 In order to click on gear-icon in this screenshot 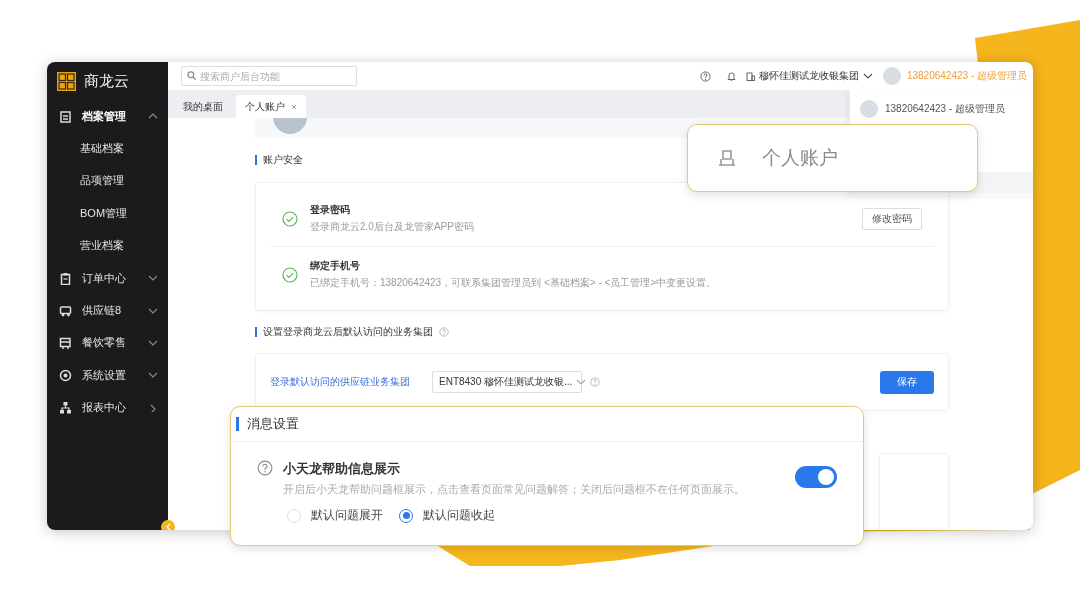, I will do `click(65, 375)`.